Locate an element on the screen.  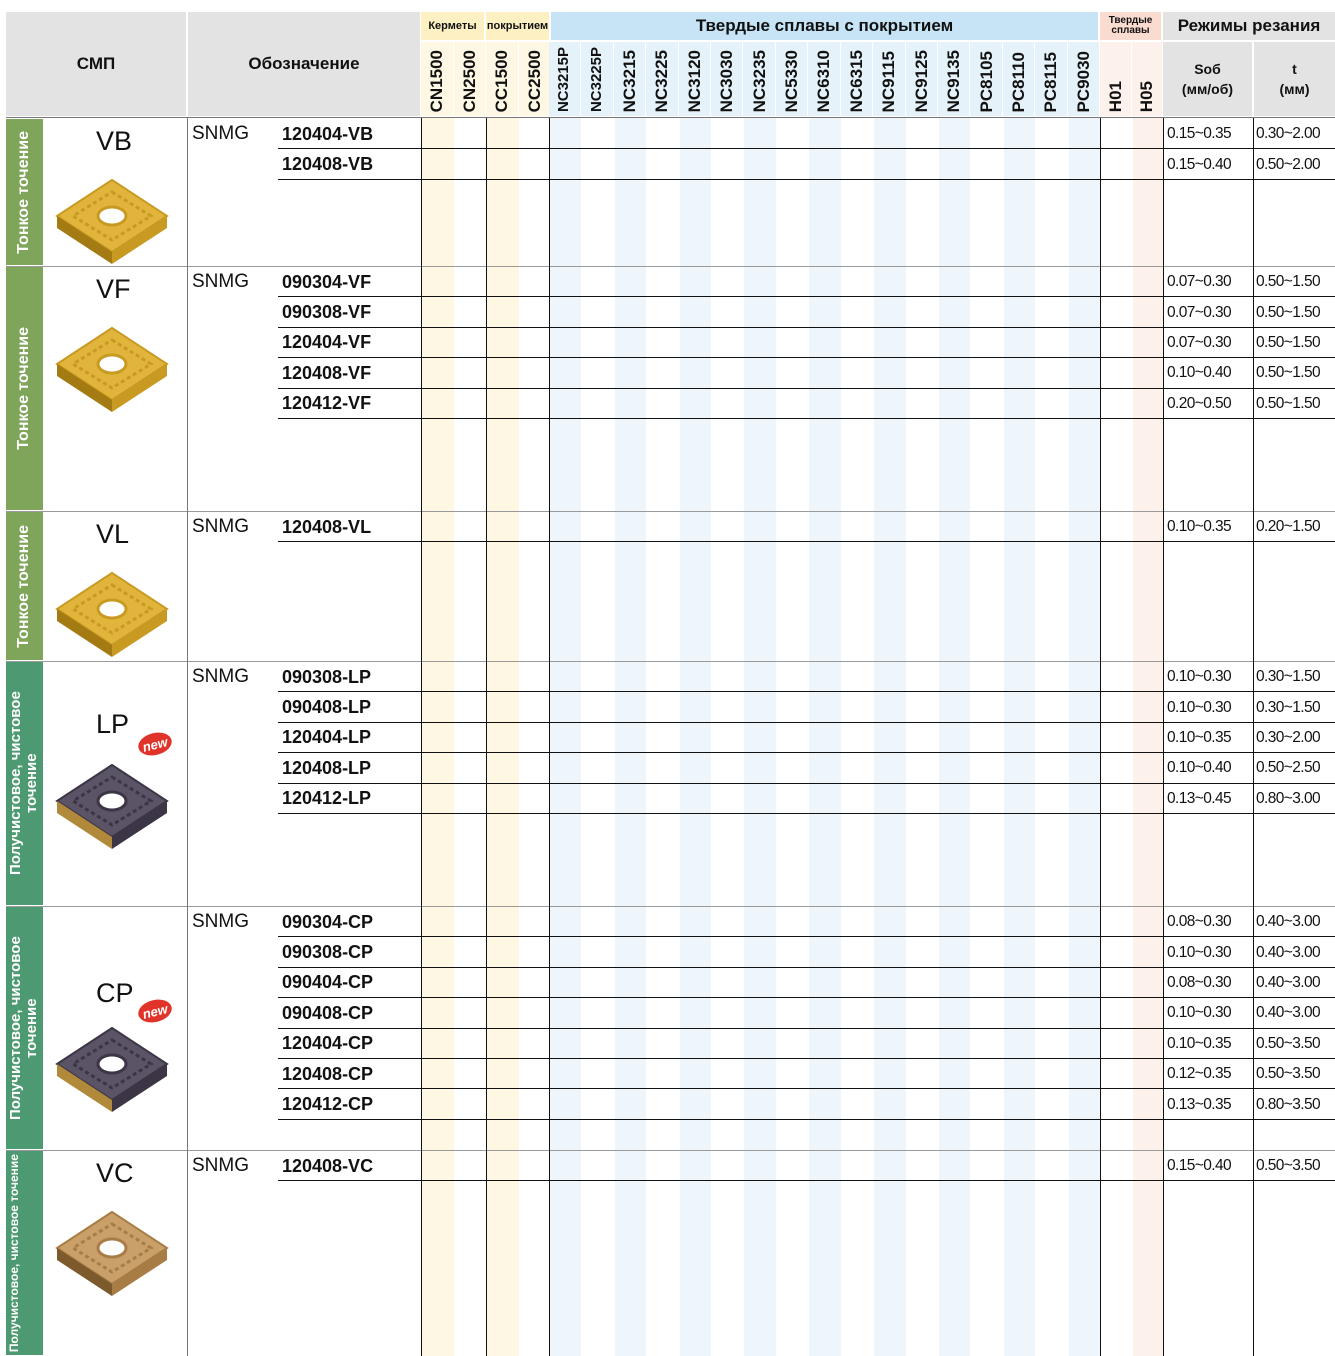
feed-value: 0.12~0.35 is located at coordinates (1199, 1074).